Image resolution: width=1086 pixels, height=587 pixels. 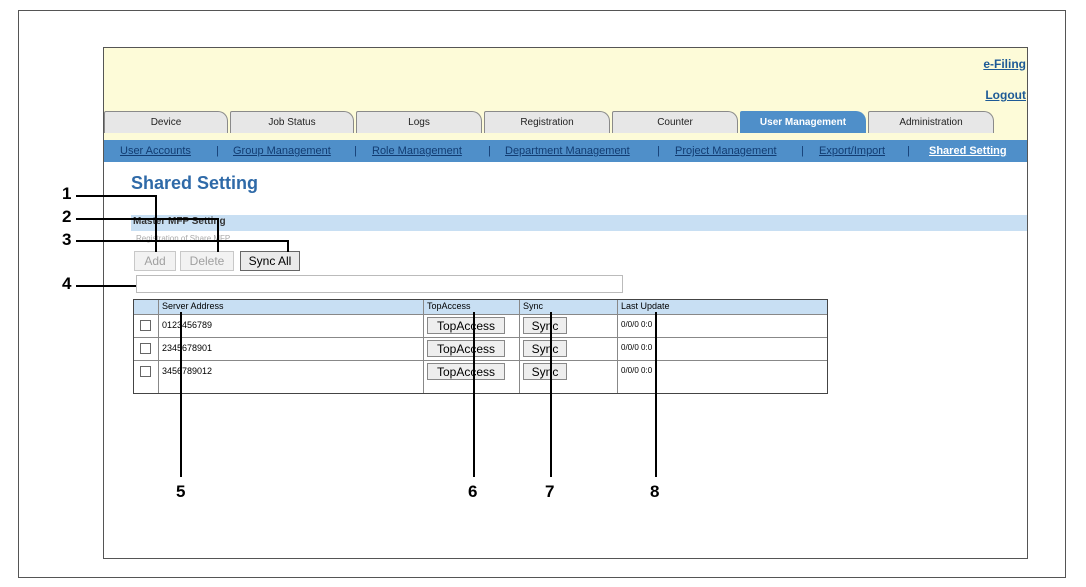 What do you see at coordinates (675, 122) in the screenshot?
I see `tab-counter: Counter` at bounding box center [675, 122].